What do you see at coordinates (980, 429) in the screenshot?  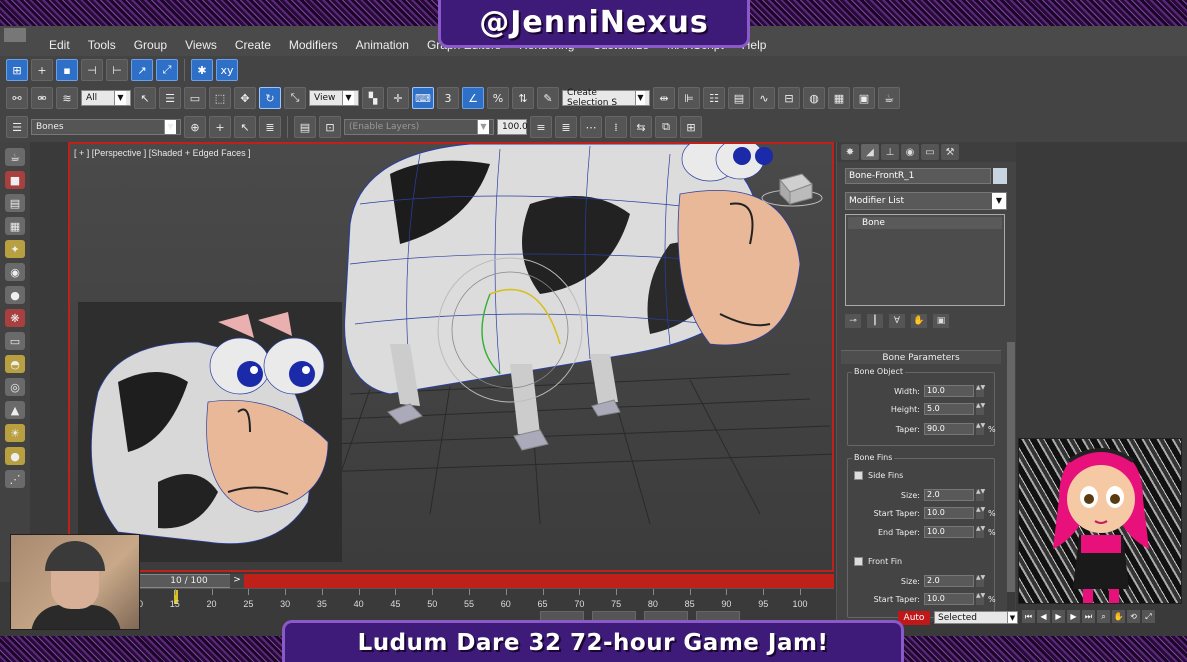 I see `taper-spinner: ▲▼` at bounding box center [980, 429].